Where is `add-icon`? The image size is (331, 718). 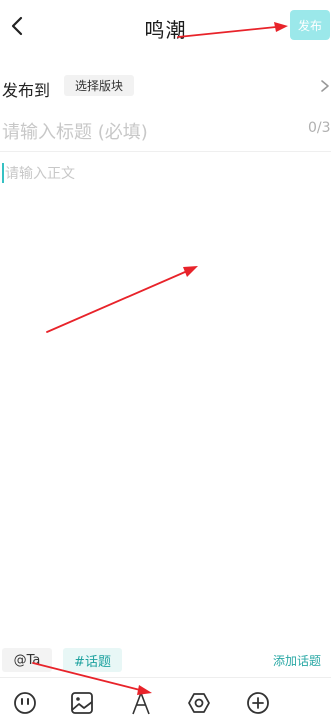
add-icon is located at coordinates (258, 703).